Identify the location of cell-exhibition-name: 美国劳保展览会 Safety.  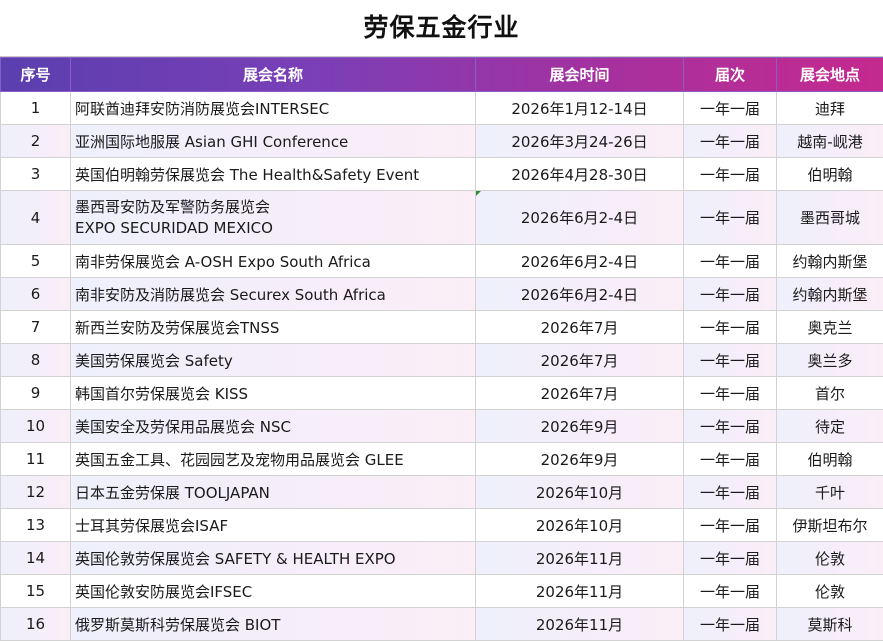
(273, 360).